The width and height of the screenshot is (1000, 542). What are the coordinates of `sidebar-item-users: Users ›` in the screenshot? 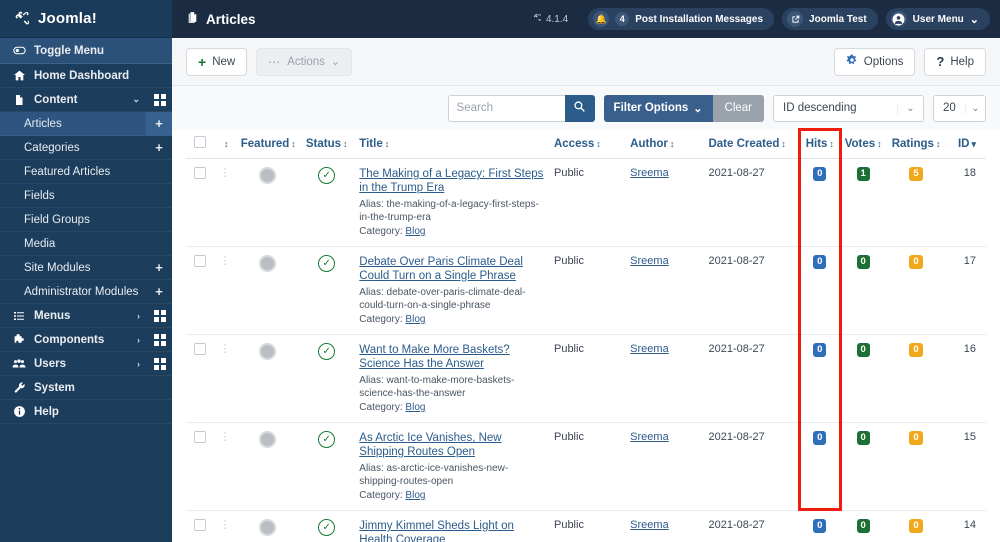 It's located at (86, 364).